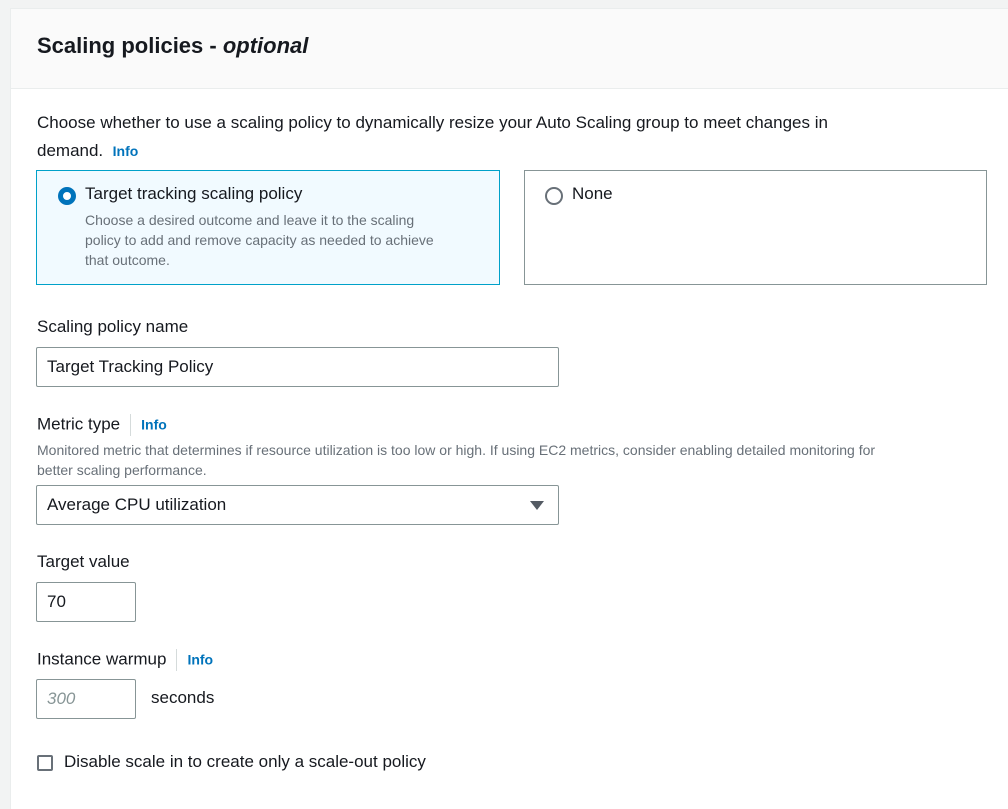 Image resolution: width=1008 pixels, height=809 pixels. What do you see at coordinates (554, 196) in the screenshot?
I see `radio-none` at bounding box center [554, 196].